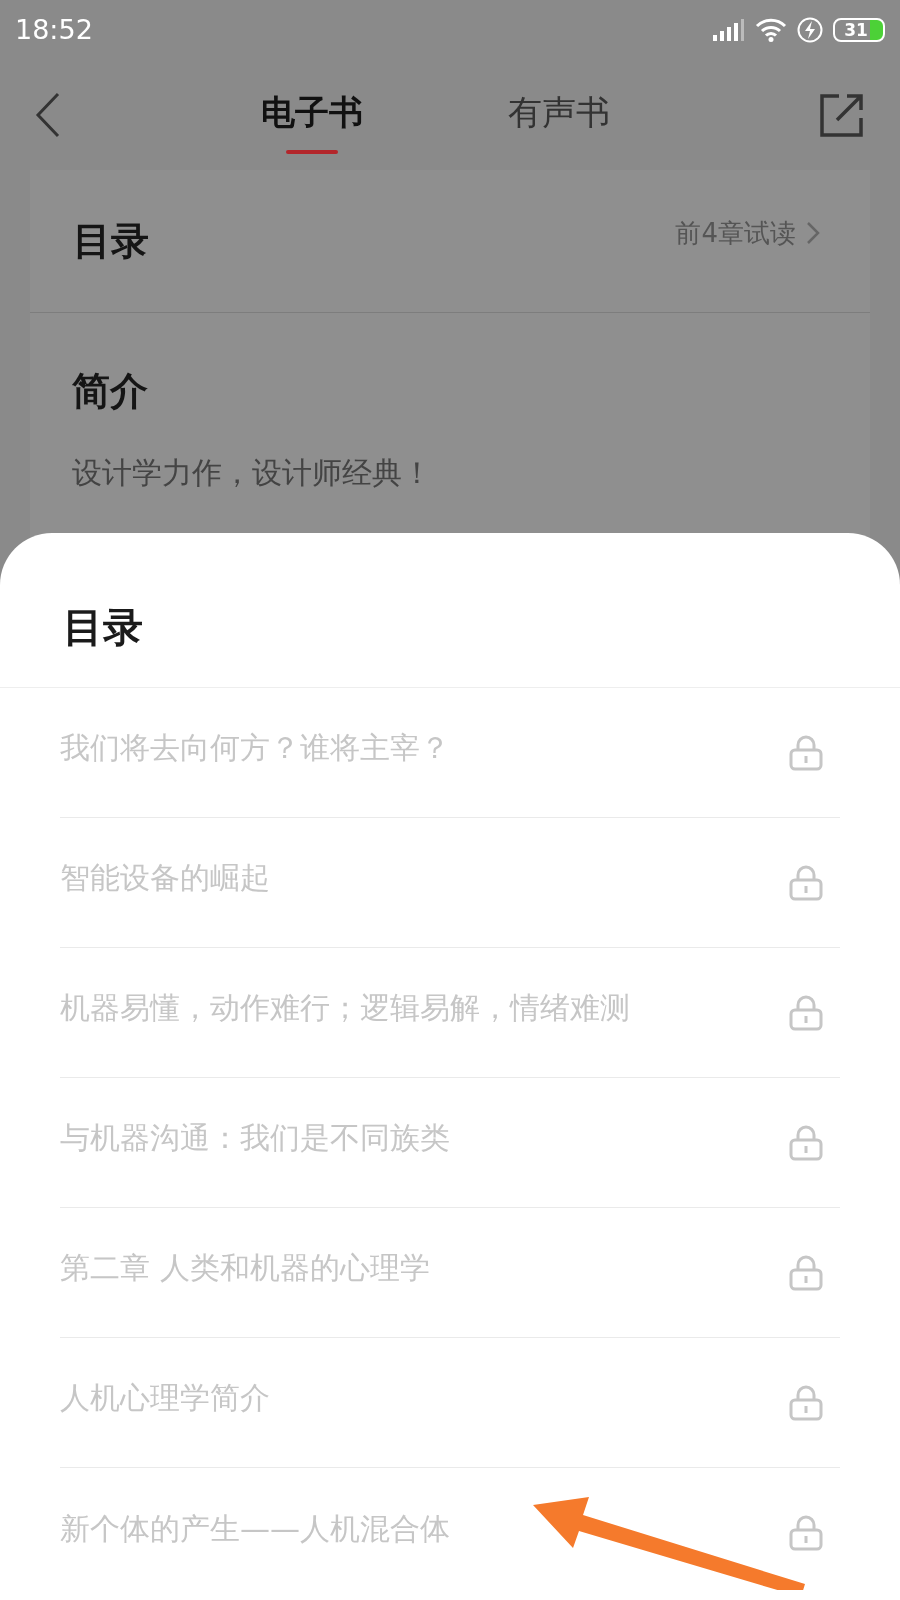 The height and width of the screenshot is (1600, 900). Describe the element at coordinates (165, 1398) in the screenshot. I see `chapter-title: 人机心理学简介` at that location.